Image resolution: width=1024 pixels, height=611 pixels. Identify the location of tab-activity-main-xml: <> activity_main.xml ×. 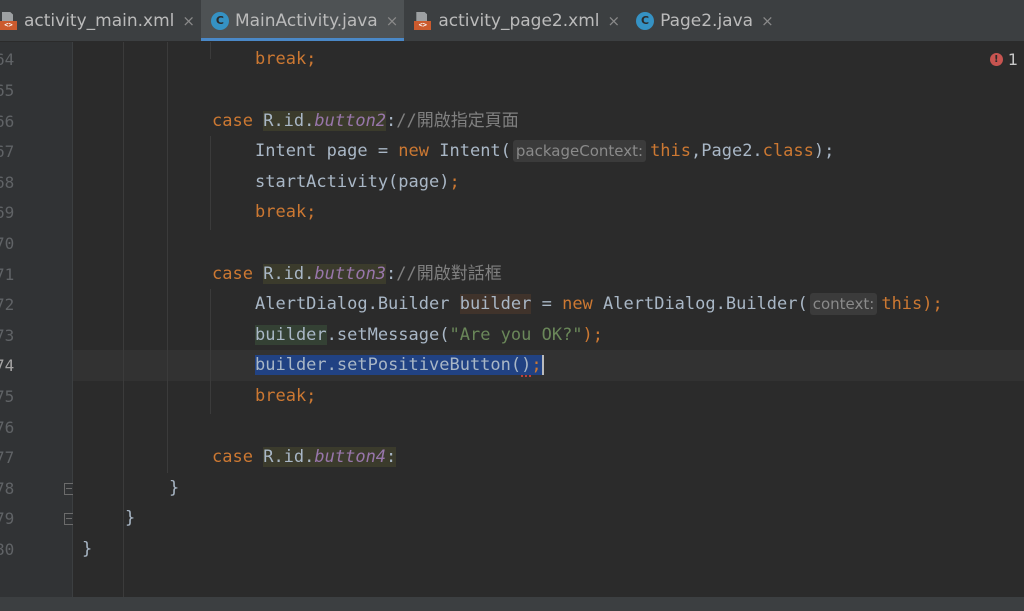
(100, 20).